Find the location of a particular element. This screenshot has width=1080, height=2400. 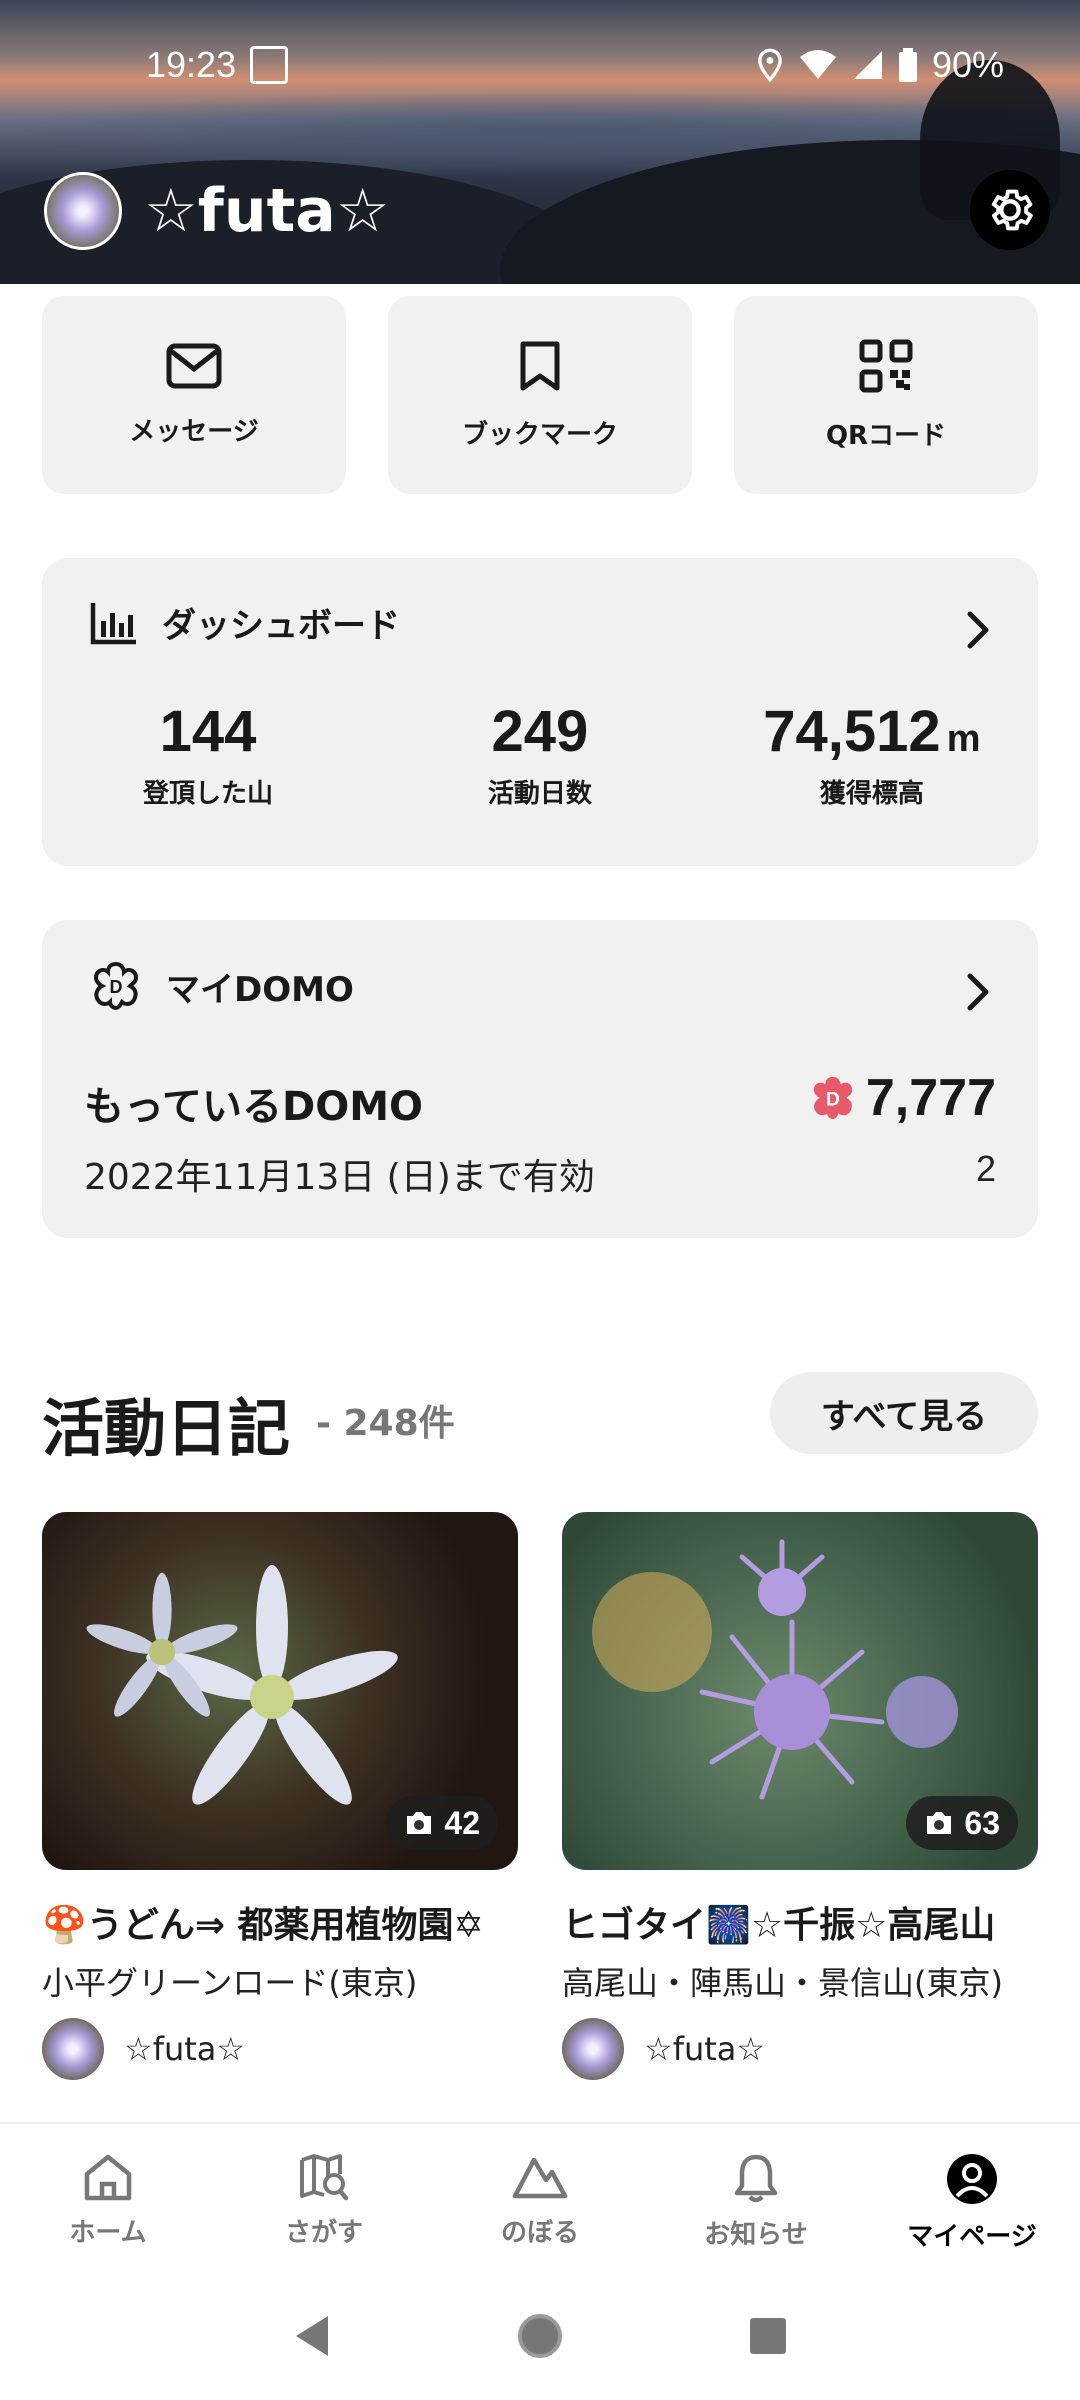

gear-icon is located at coordinates (1012, 210).